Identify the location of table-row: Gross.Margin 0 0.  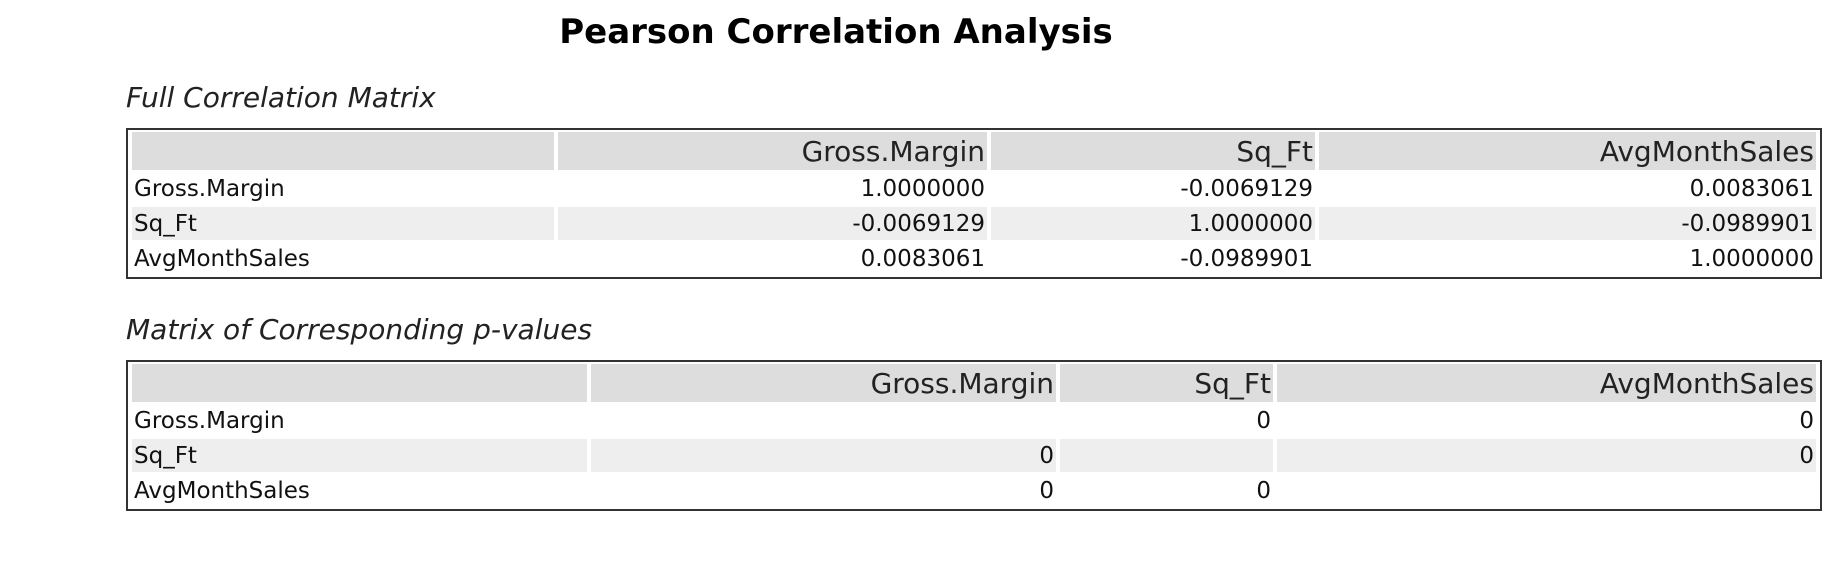
(974, 420).